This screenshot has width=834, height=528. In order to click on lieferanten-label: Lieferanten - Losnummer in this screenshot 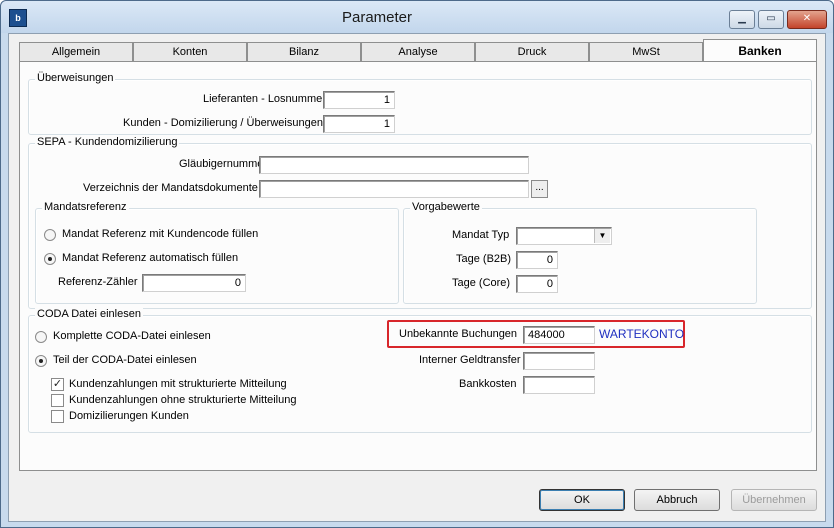, I will do `click(264, 99)`.